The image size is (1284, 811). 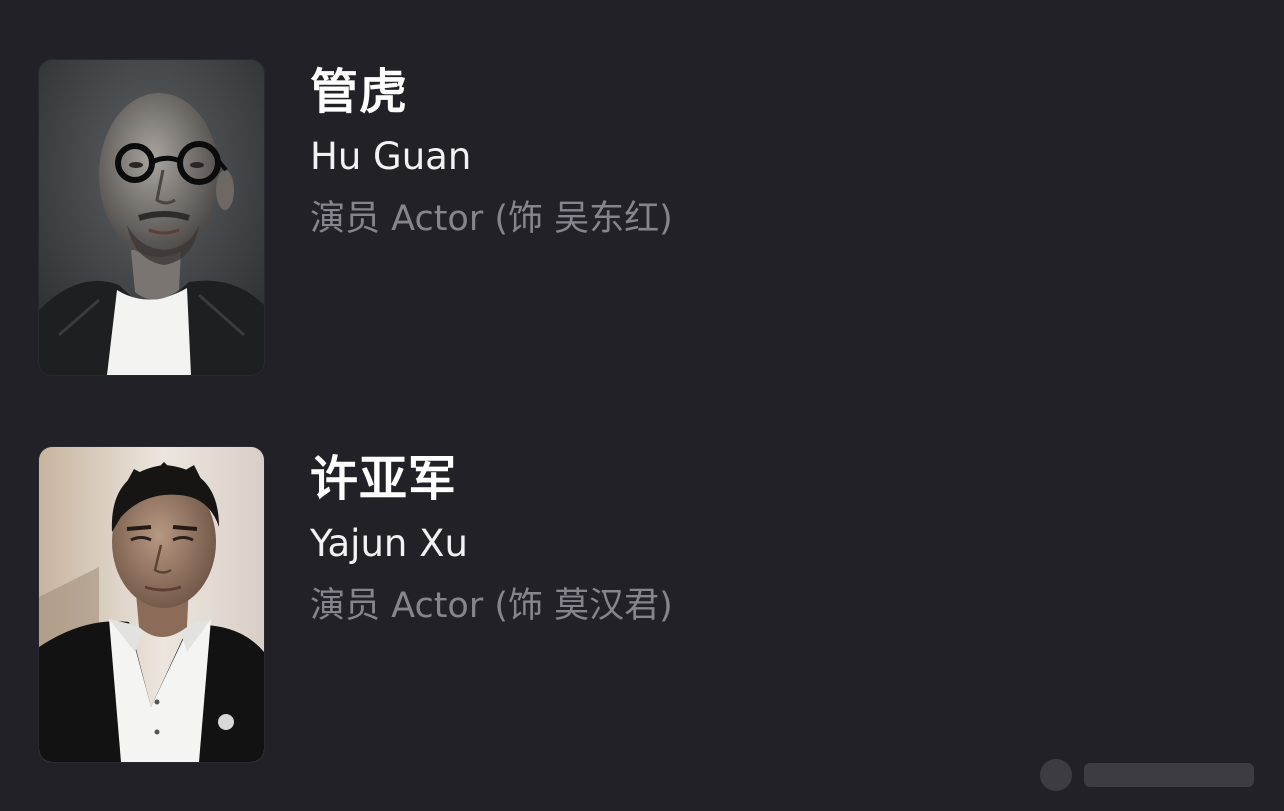 What do you see at coordinates (389, 543) in the screenshot?
I see `cast-name-english: Yajun Xu` at bounding box center [389, 543].